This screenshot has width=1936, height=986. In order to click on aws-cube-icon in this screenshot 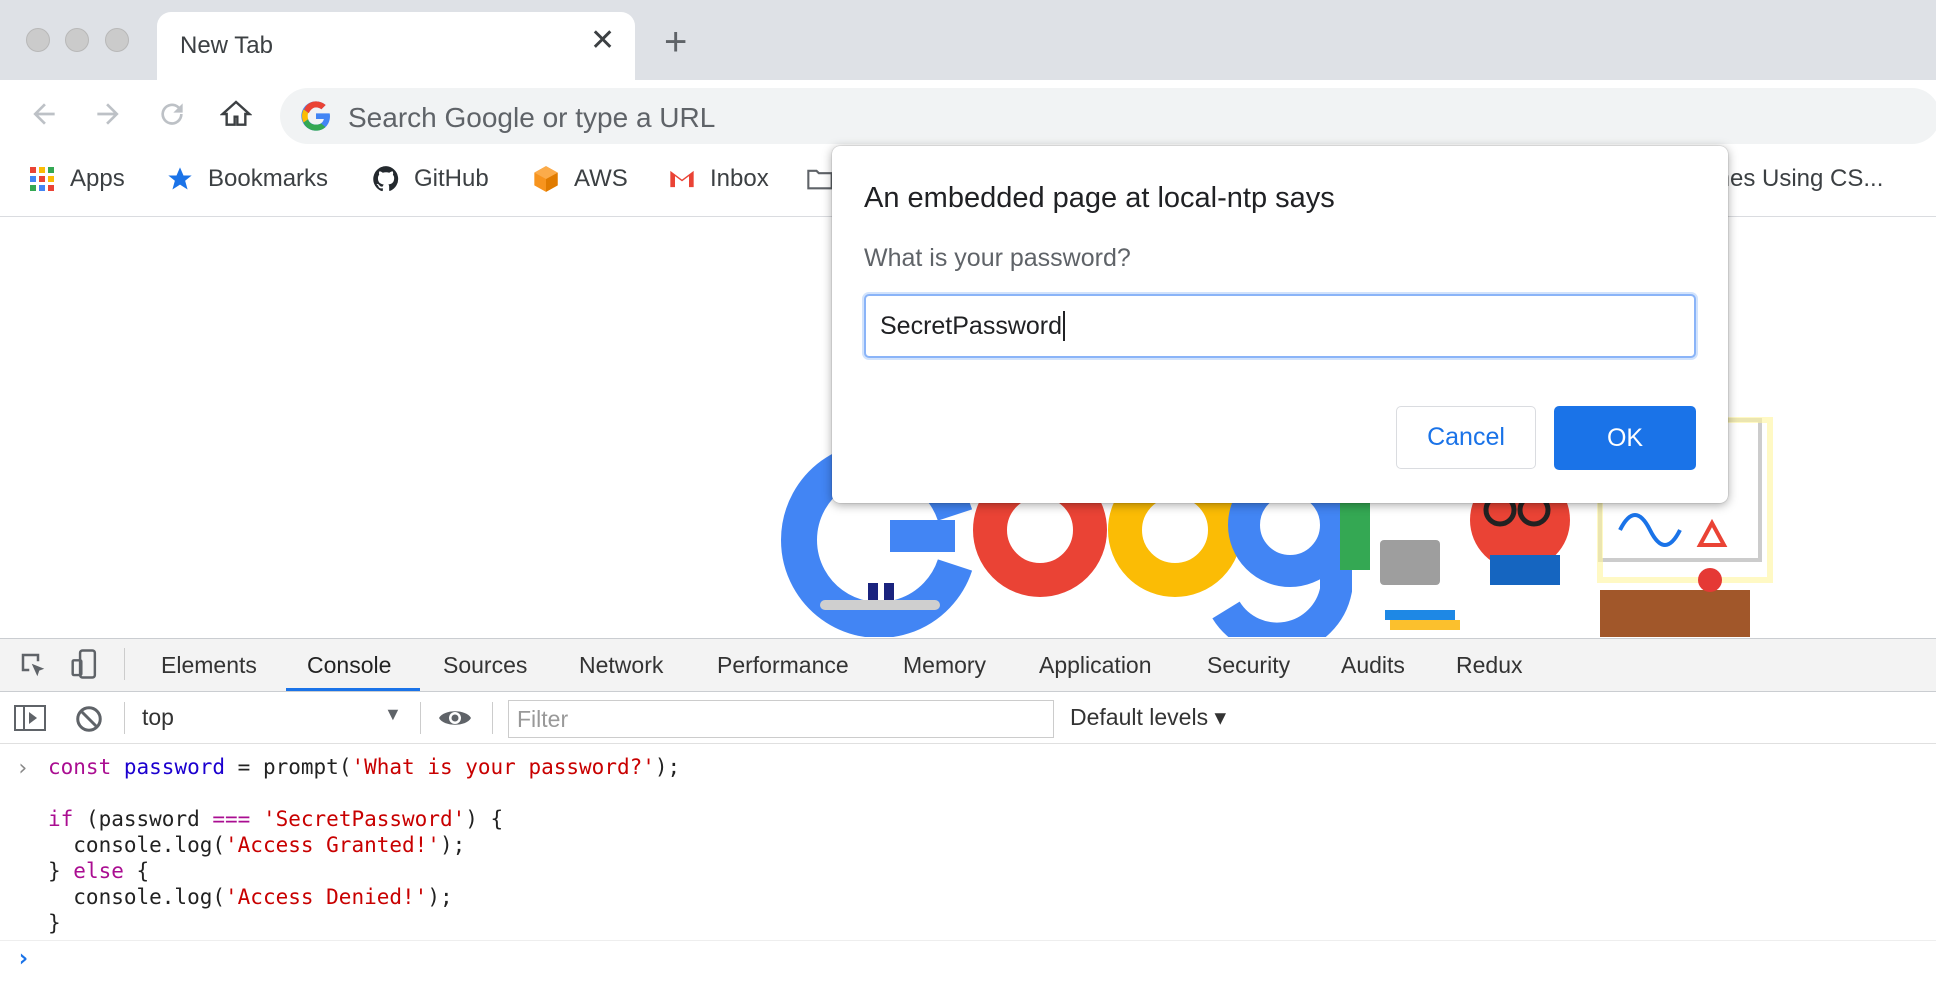, I will do `click(546, 179)`.